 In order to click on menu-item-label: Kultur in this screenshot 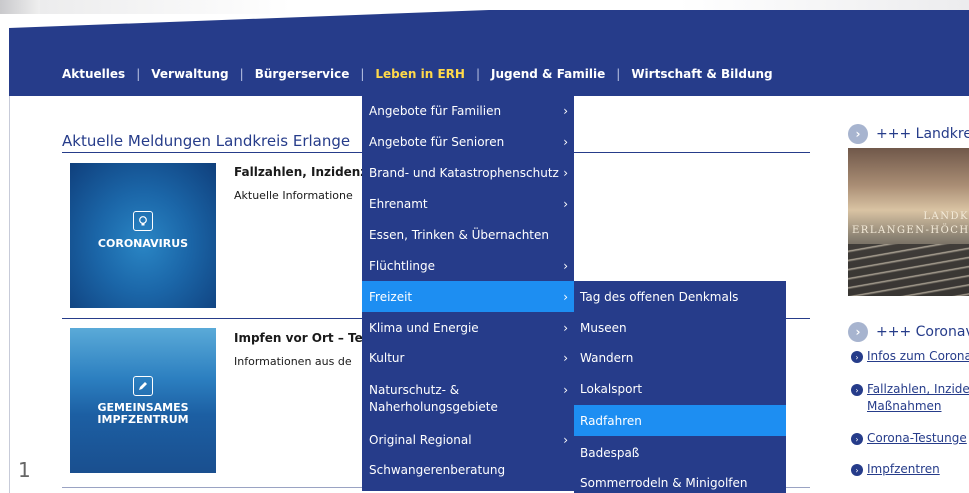, I will do `click(387, 358)`.